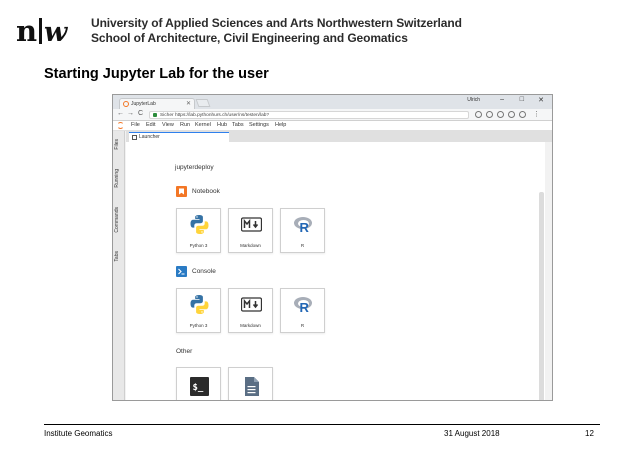 This screenshot has height=452, width=638. I want to click on dock-tabbar: Launcher, so click(339, 136).